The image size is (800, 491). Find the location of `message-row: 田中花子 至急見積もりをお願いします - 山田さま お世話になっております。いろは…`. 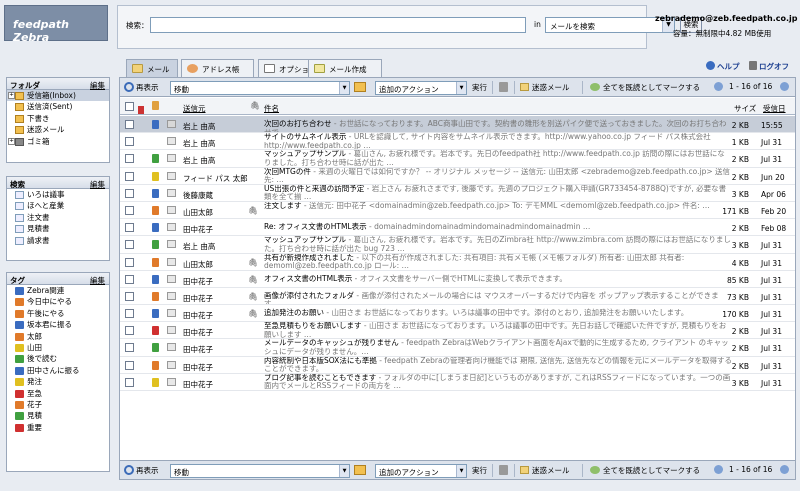

message-row: 田中花子 至急見積もりをお願いします - 山田さま お世話になっております。いろは… is located at coordinates (457, 331).